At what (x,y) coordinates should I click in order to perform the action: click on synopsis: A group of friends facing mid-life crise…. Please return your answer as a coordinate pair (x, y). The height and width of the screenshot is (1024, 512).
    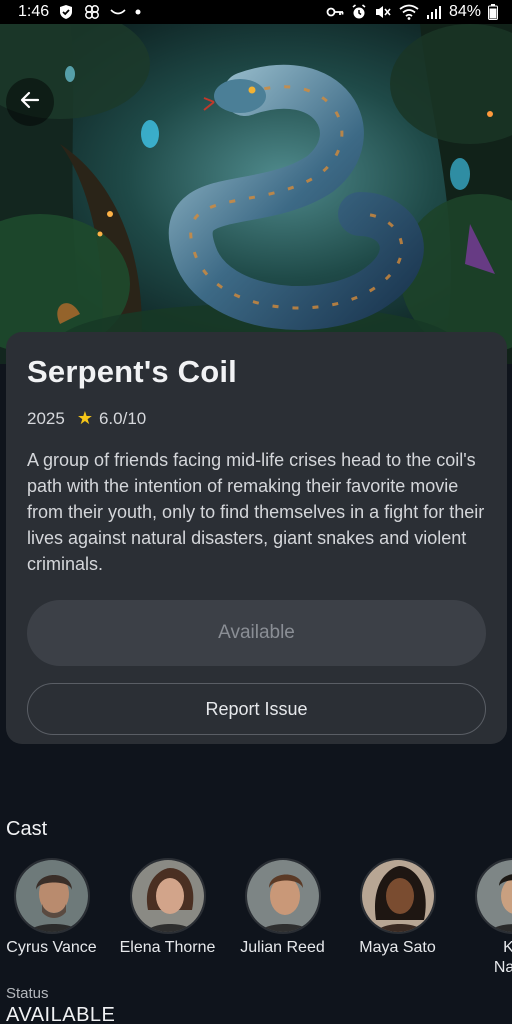
    Looking at the image, I should click on (256, 512).